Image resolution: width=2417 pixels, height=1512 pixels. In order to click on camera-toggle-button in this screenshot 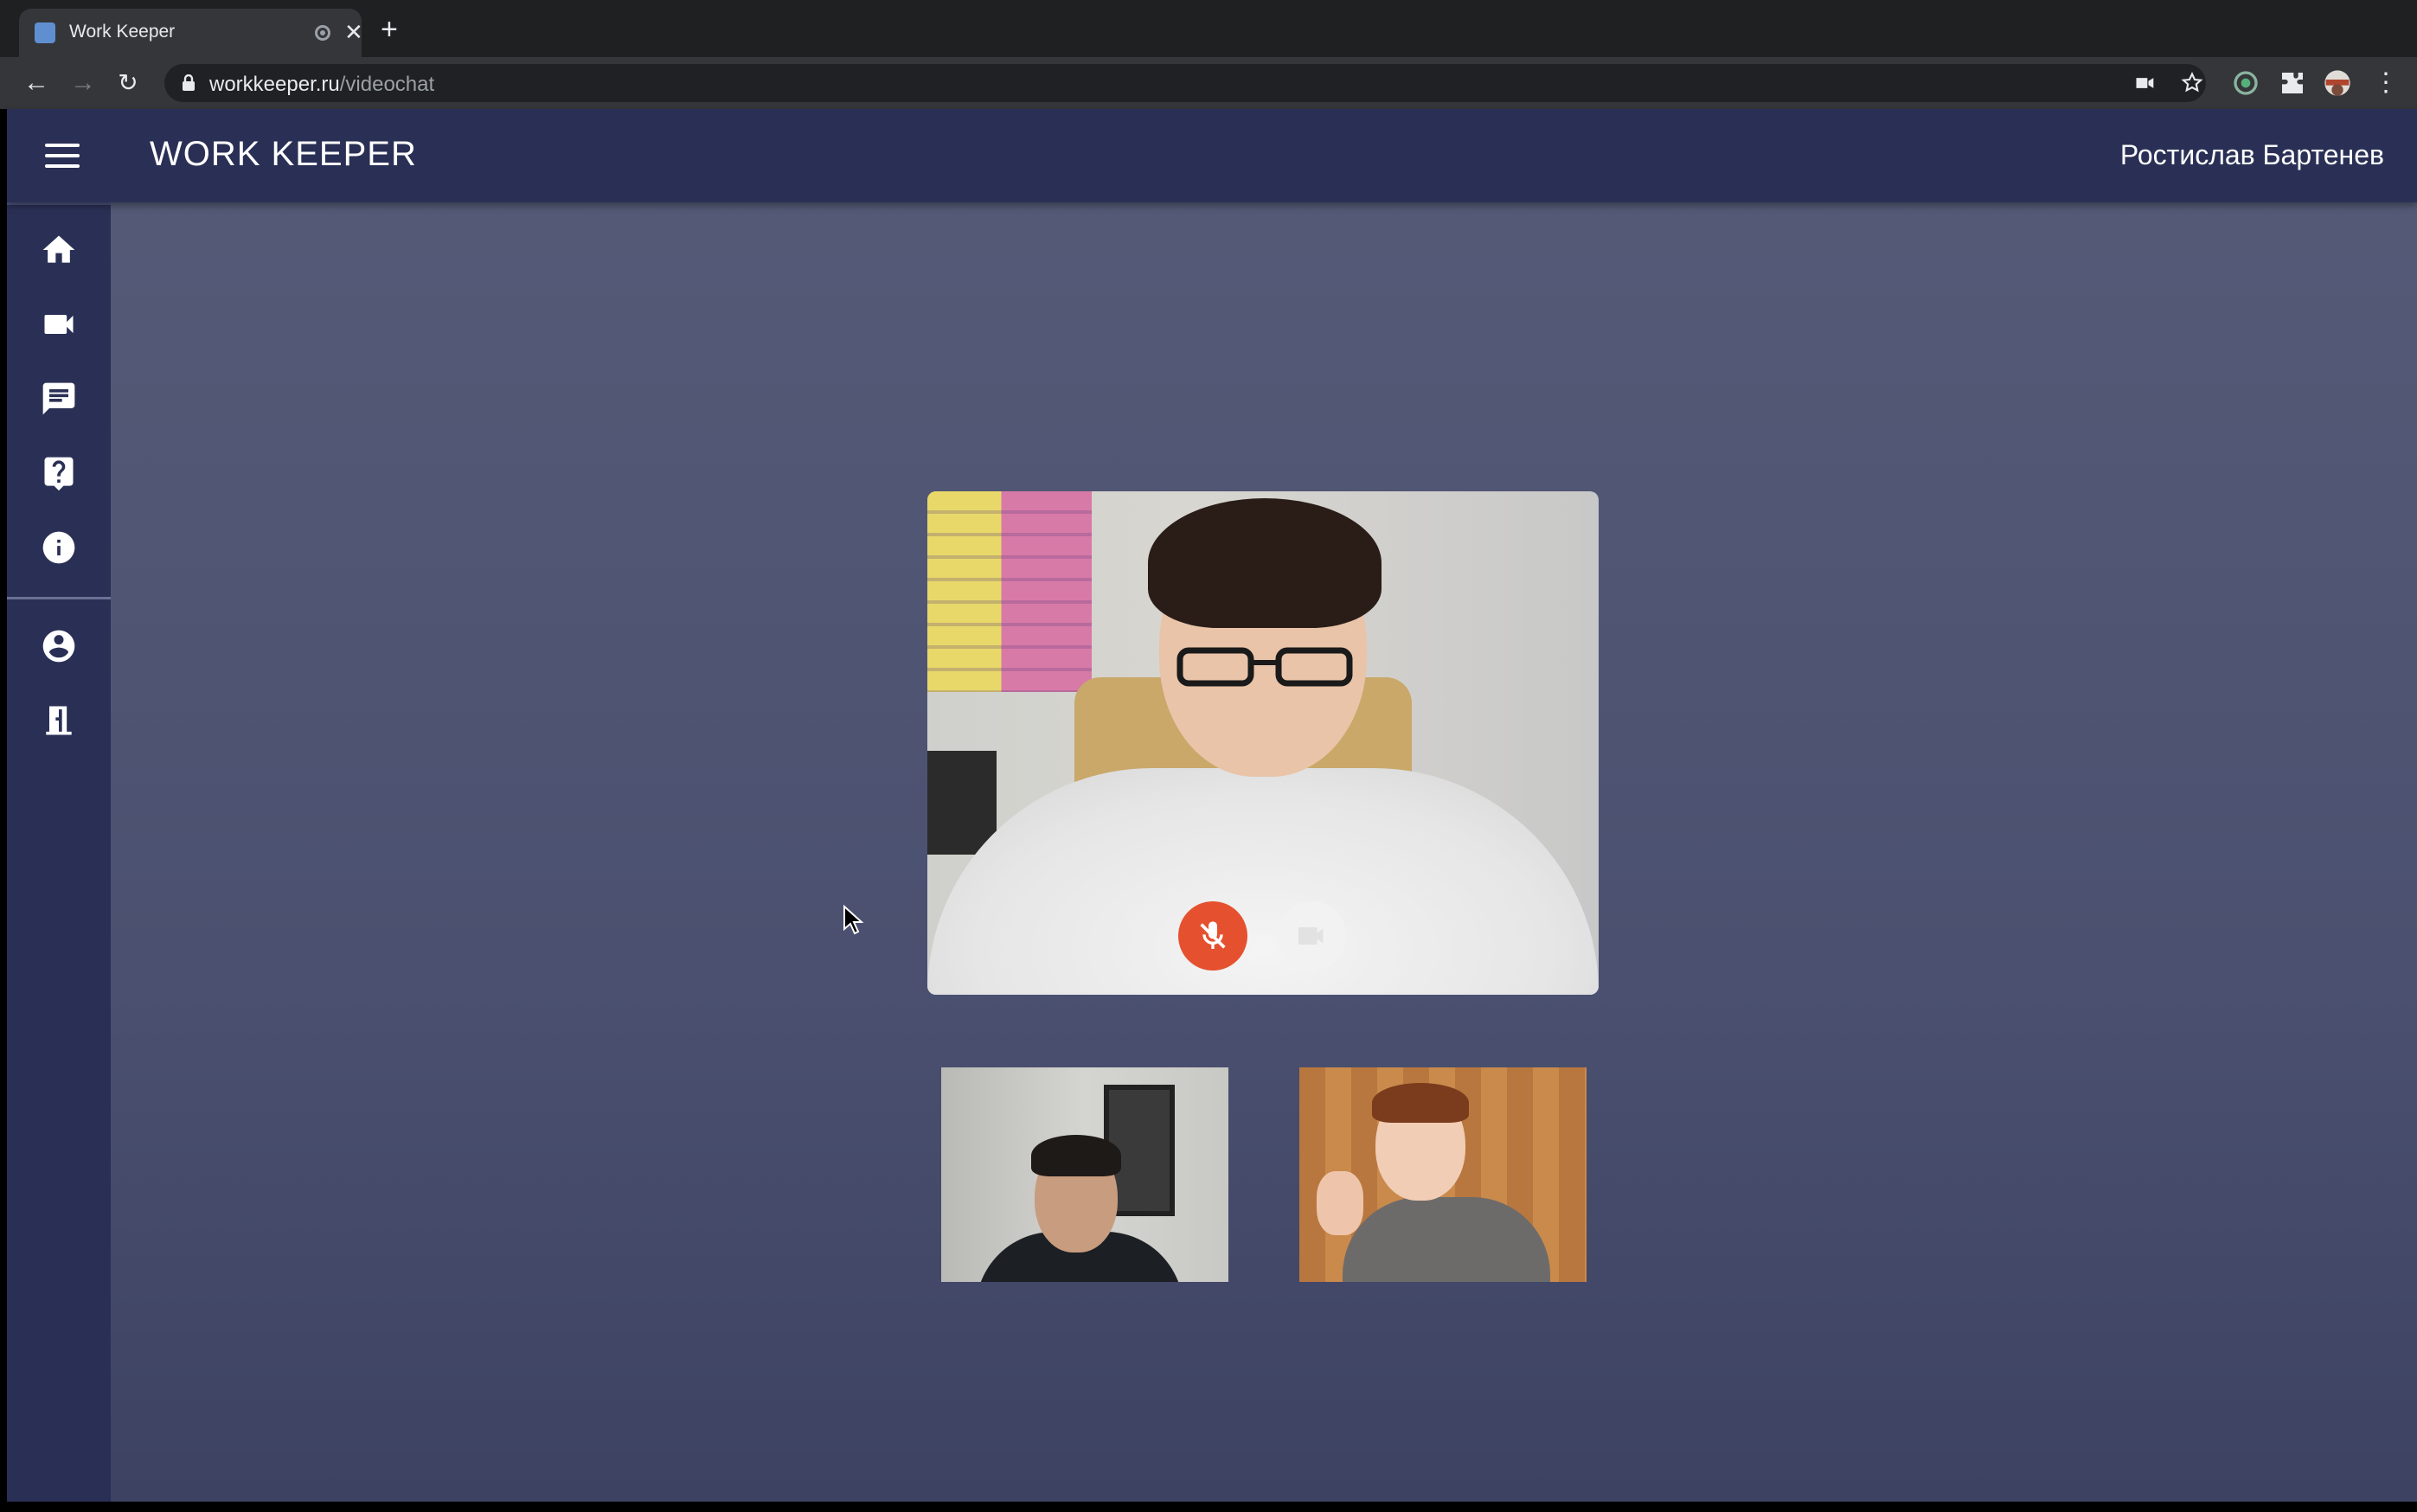, I will do `click(1311, 936)`.